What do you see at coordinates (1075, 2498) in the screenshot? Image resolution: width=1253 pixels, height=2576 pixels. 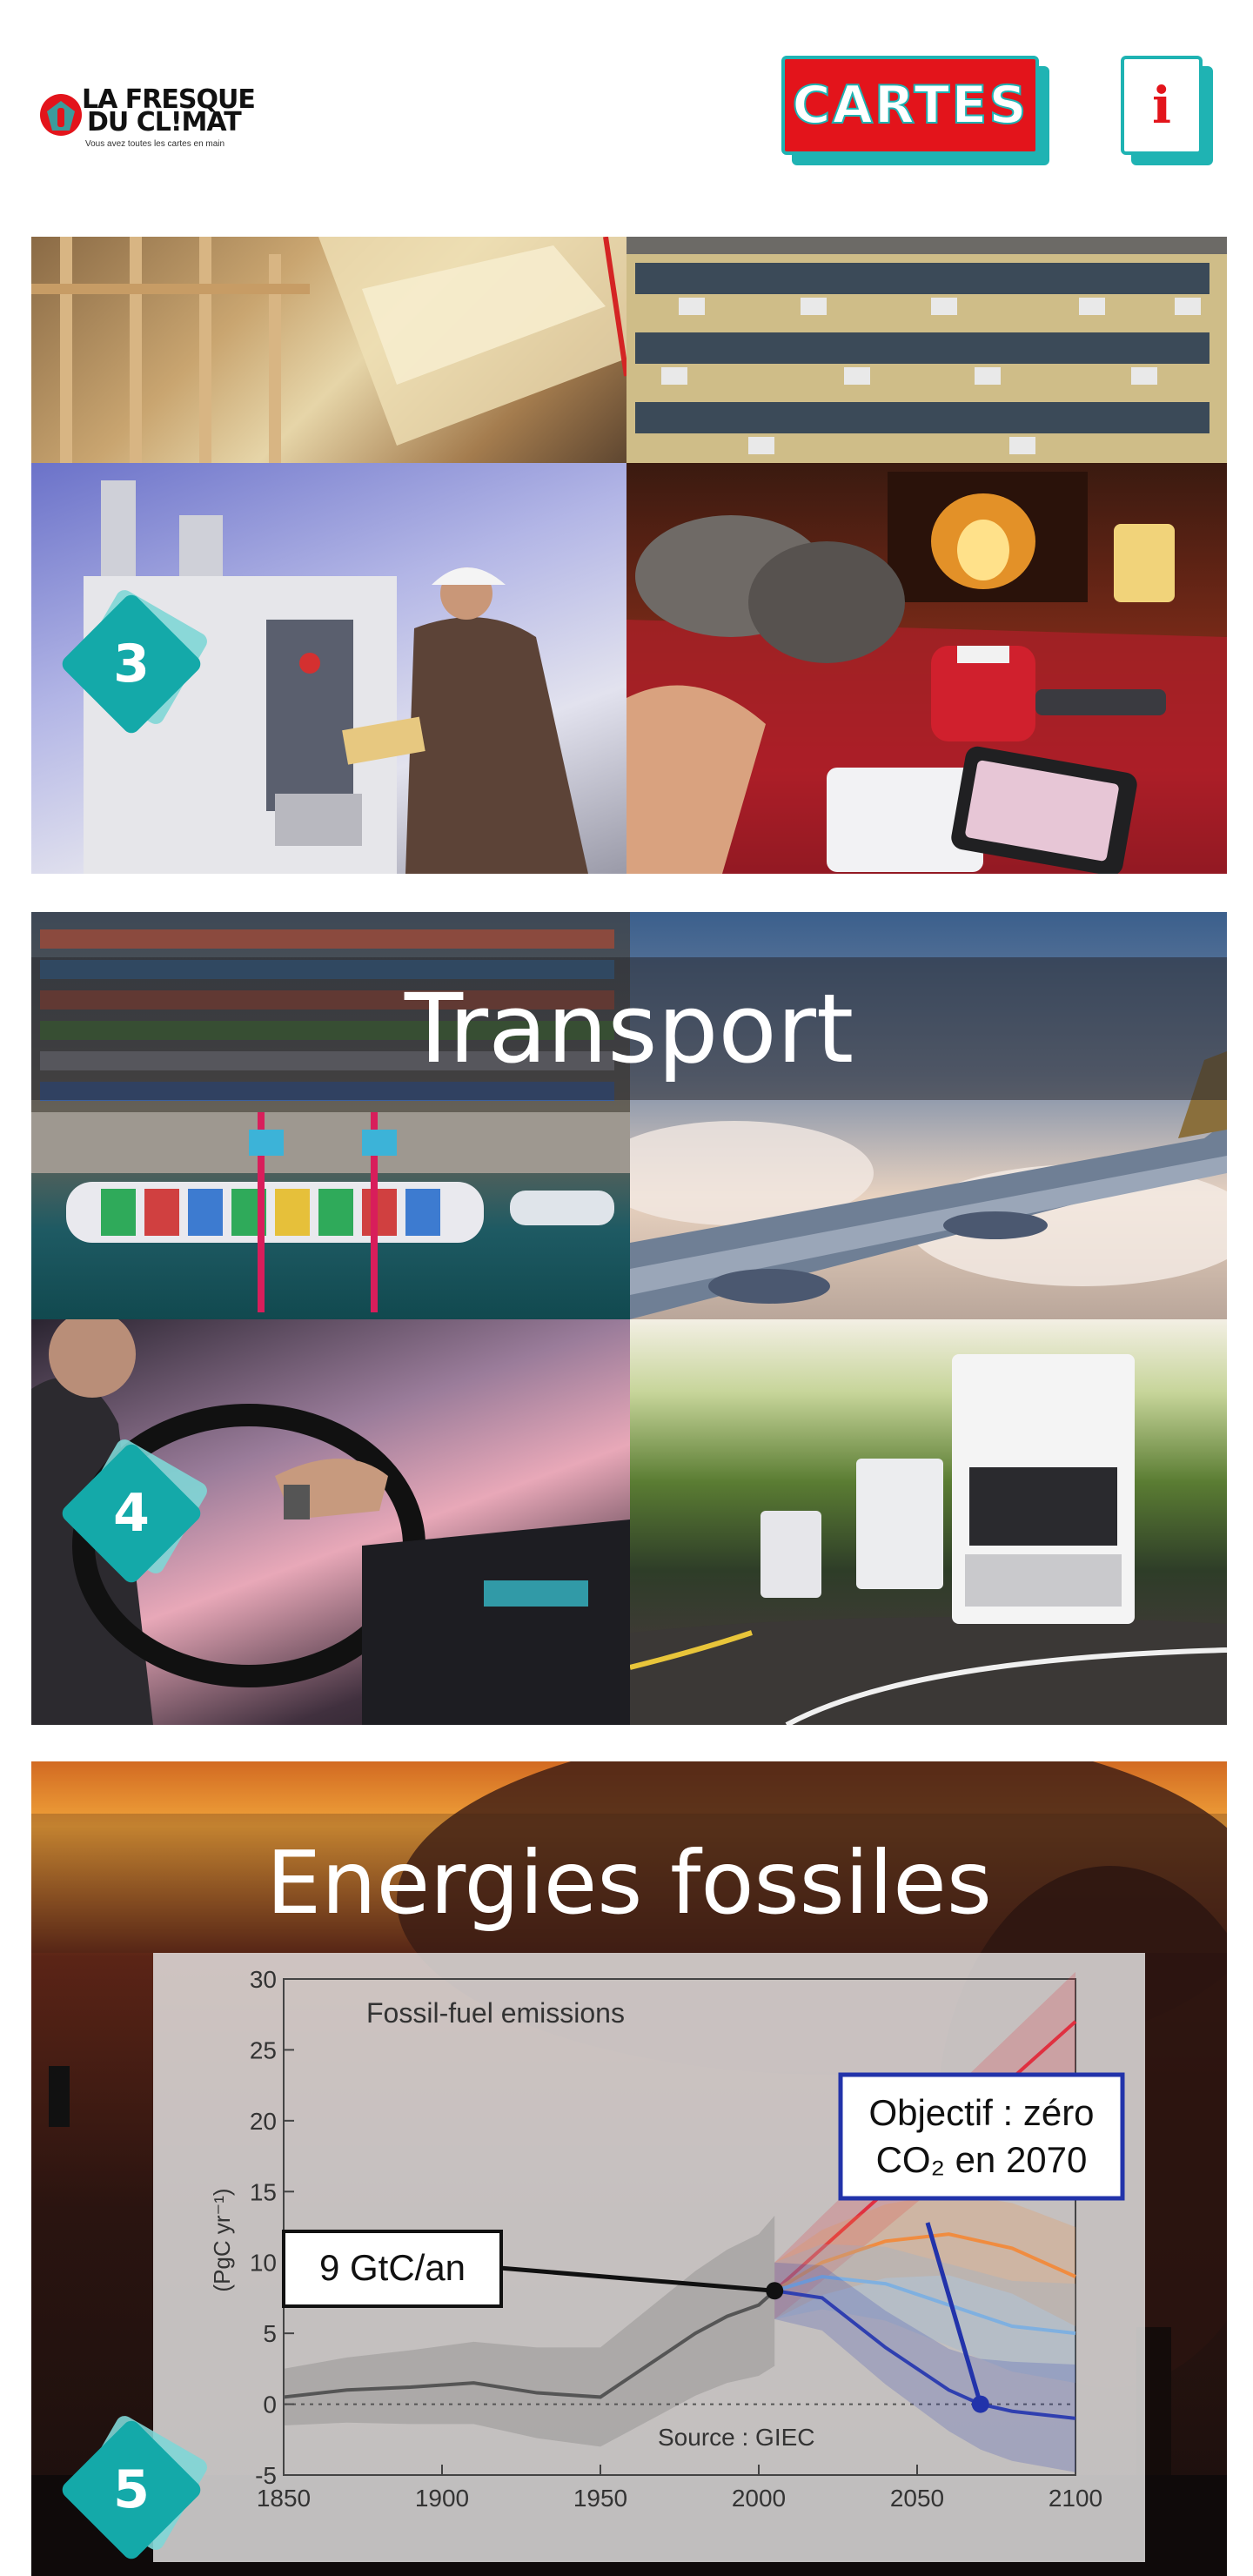 I see `x-tick-label: 2100` at bounding box center [1075, 2498].